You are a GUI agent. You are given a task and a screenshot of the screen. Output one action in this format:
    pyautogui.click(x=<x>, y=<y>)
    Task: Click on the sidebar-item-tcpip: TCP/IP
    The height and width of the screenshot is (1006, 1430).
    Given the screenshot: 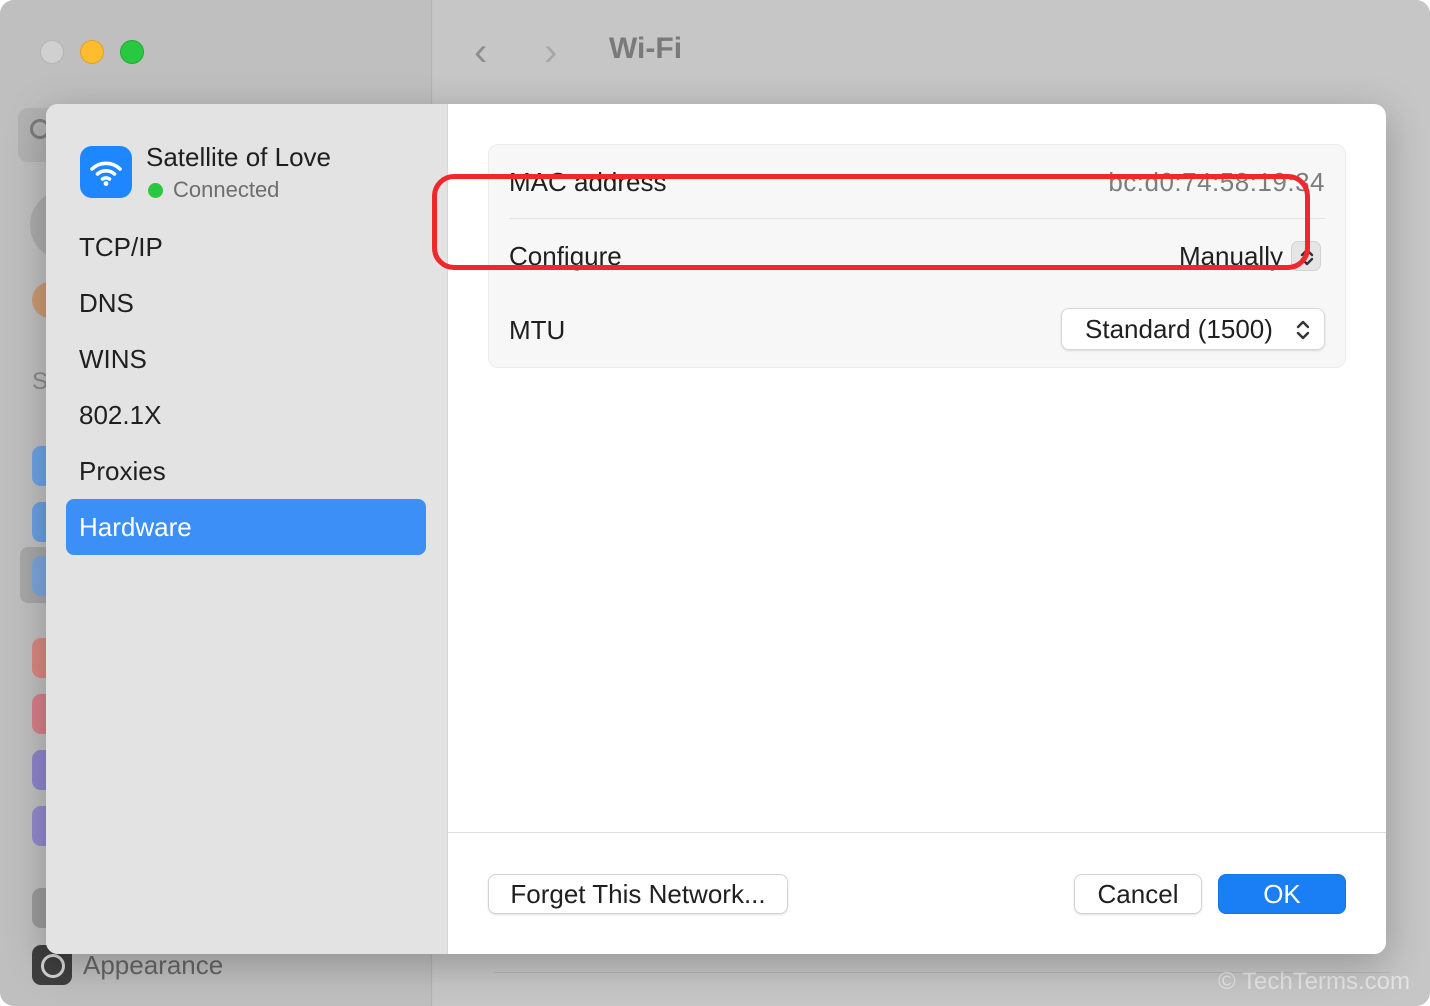 What is the action you would take?
    pyautogui.click(x=246, y=247)
    